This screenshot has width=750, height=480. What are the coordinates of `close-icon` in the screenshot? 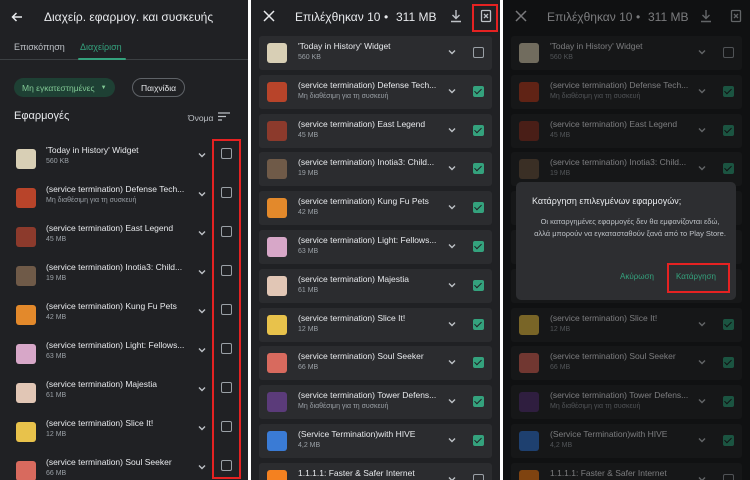 It's located at (269, 16).